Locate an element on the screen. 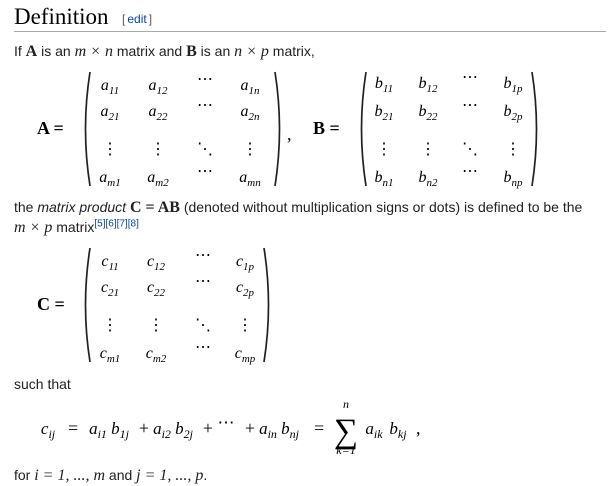 The image size is (615, 486). citation-8-link: [8] is located at coordinates (133, 223).